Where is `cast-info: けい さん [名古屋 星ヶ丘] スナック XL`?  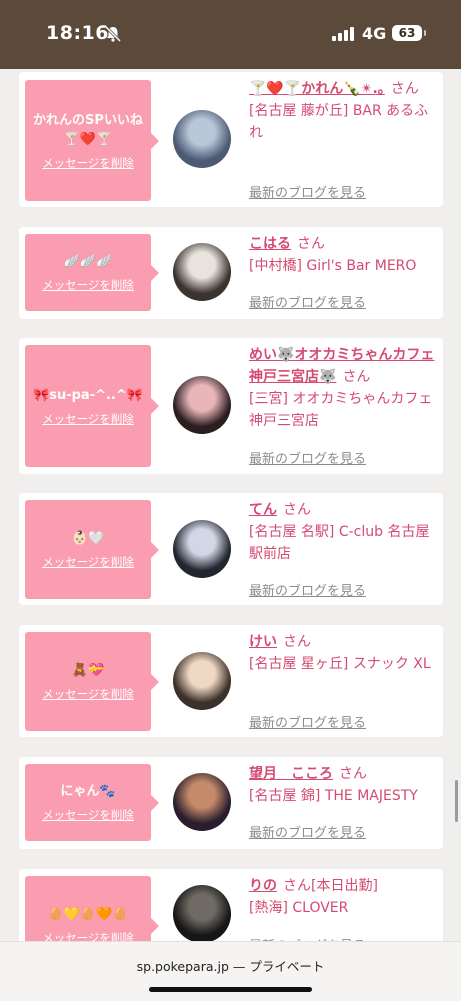
cast-info: けい さん [名古屋 星ヶ丘] スナック XL is located at coordinates (343, 653).